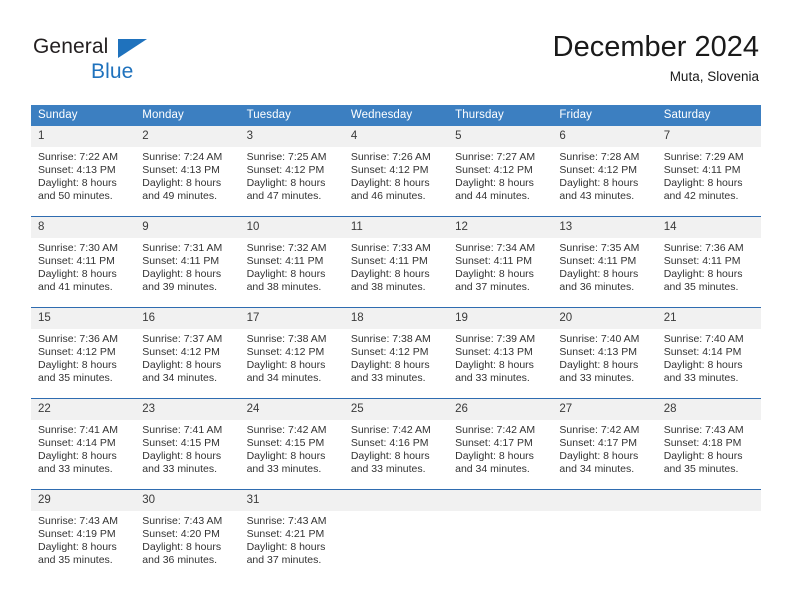  Describe the element at coordinates (390, 430) in the screenshot. I see `sunrise-text: Sunrise: 7:42 AM` at that location.